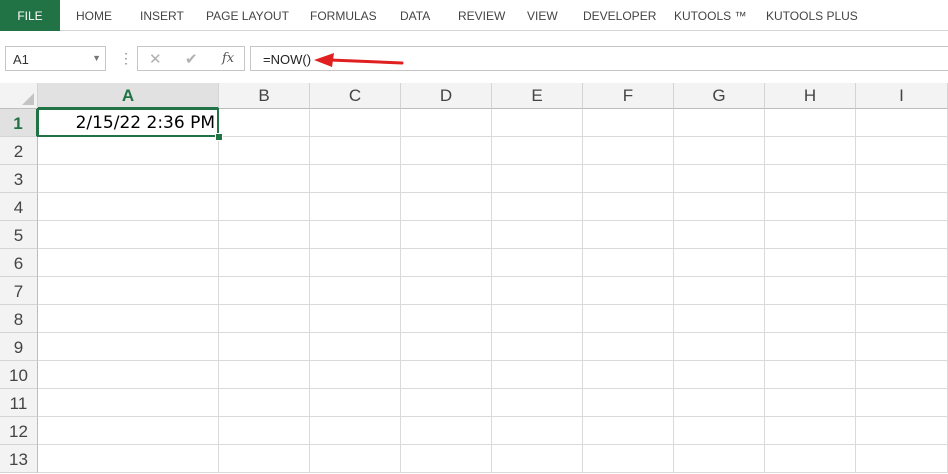  What do you see at coordinates (710, 15) in the screenshot?
I see `tab-kutools: KUTOOLS ™` at bounding box center [710, 15].